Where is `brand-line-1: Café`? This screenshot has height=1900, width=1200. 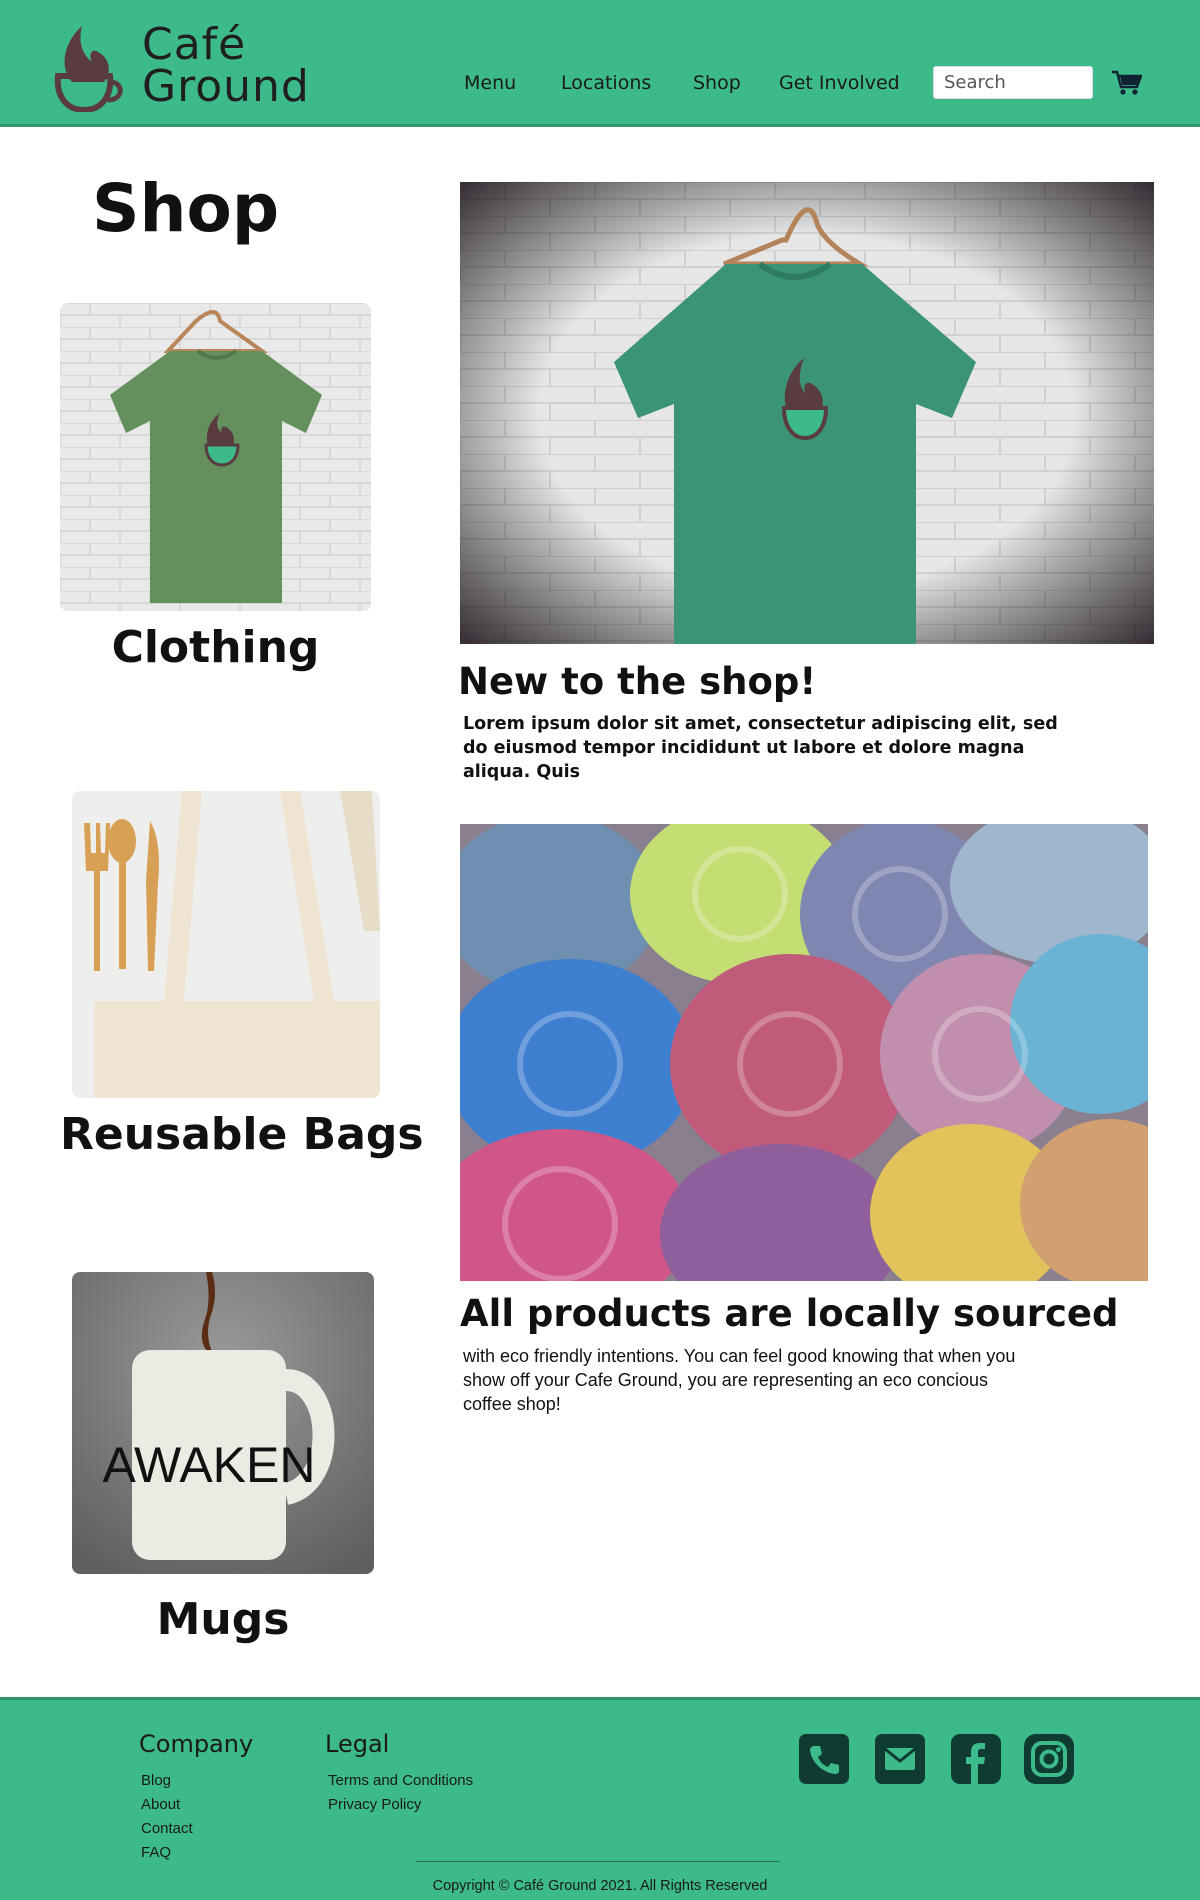 brand-line-1: Café is located at coordinates (194, 44).